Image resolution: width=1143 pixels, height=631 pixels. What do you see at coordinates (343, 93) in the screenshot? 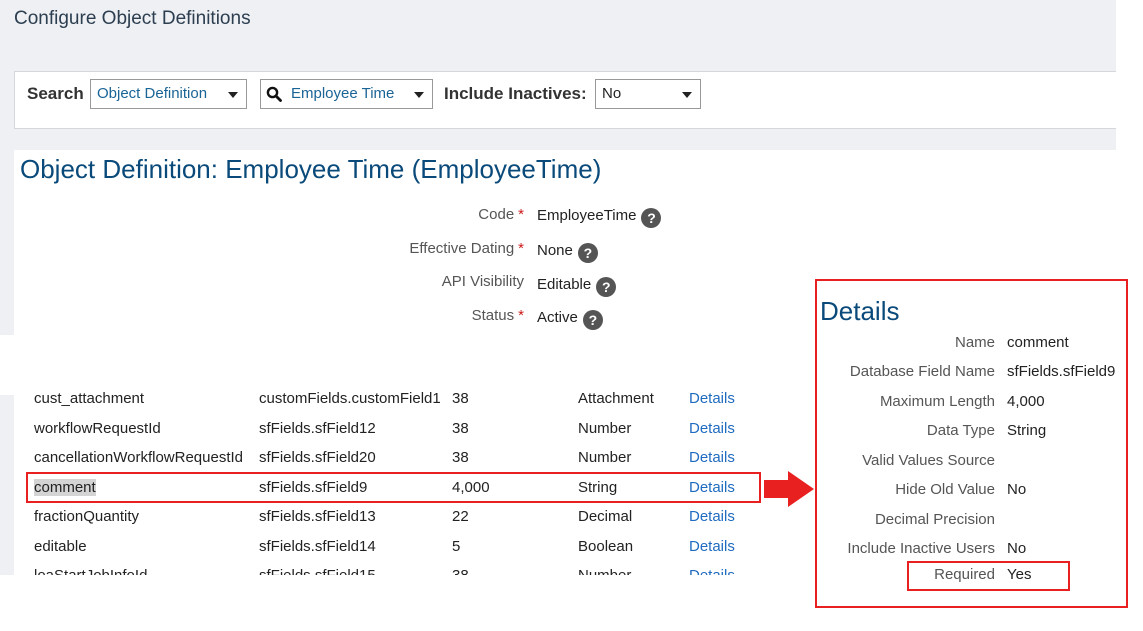
I see `object-search-value: Employee Time` at bounding box center [343, 93].